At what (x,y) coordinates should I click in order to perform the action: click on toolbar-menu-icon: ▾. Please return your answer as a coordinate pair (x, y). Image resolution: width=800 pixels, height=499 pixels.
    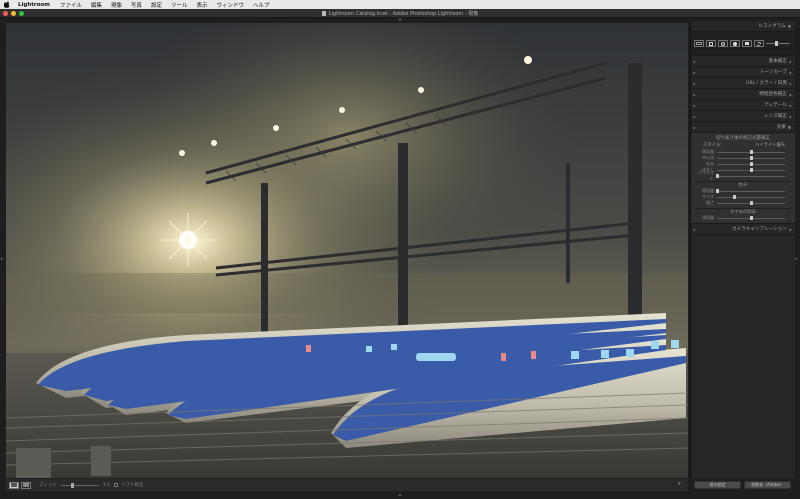
    Looking at the image, I should click on (681, 484).